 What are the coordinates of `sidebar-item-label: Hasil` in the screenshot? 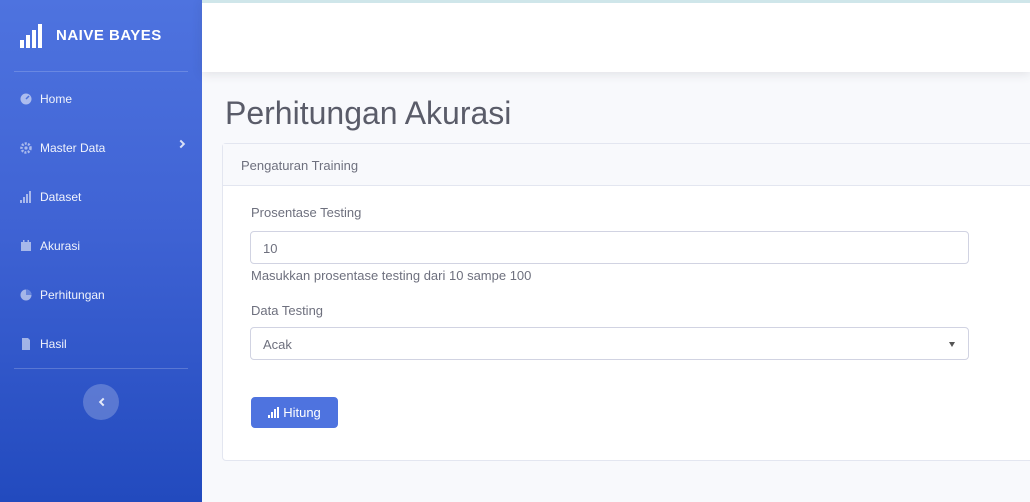 It's located at (53, 343).